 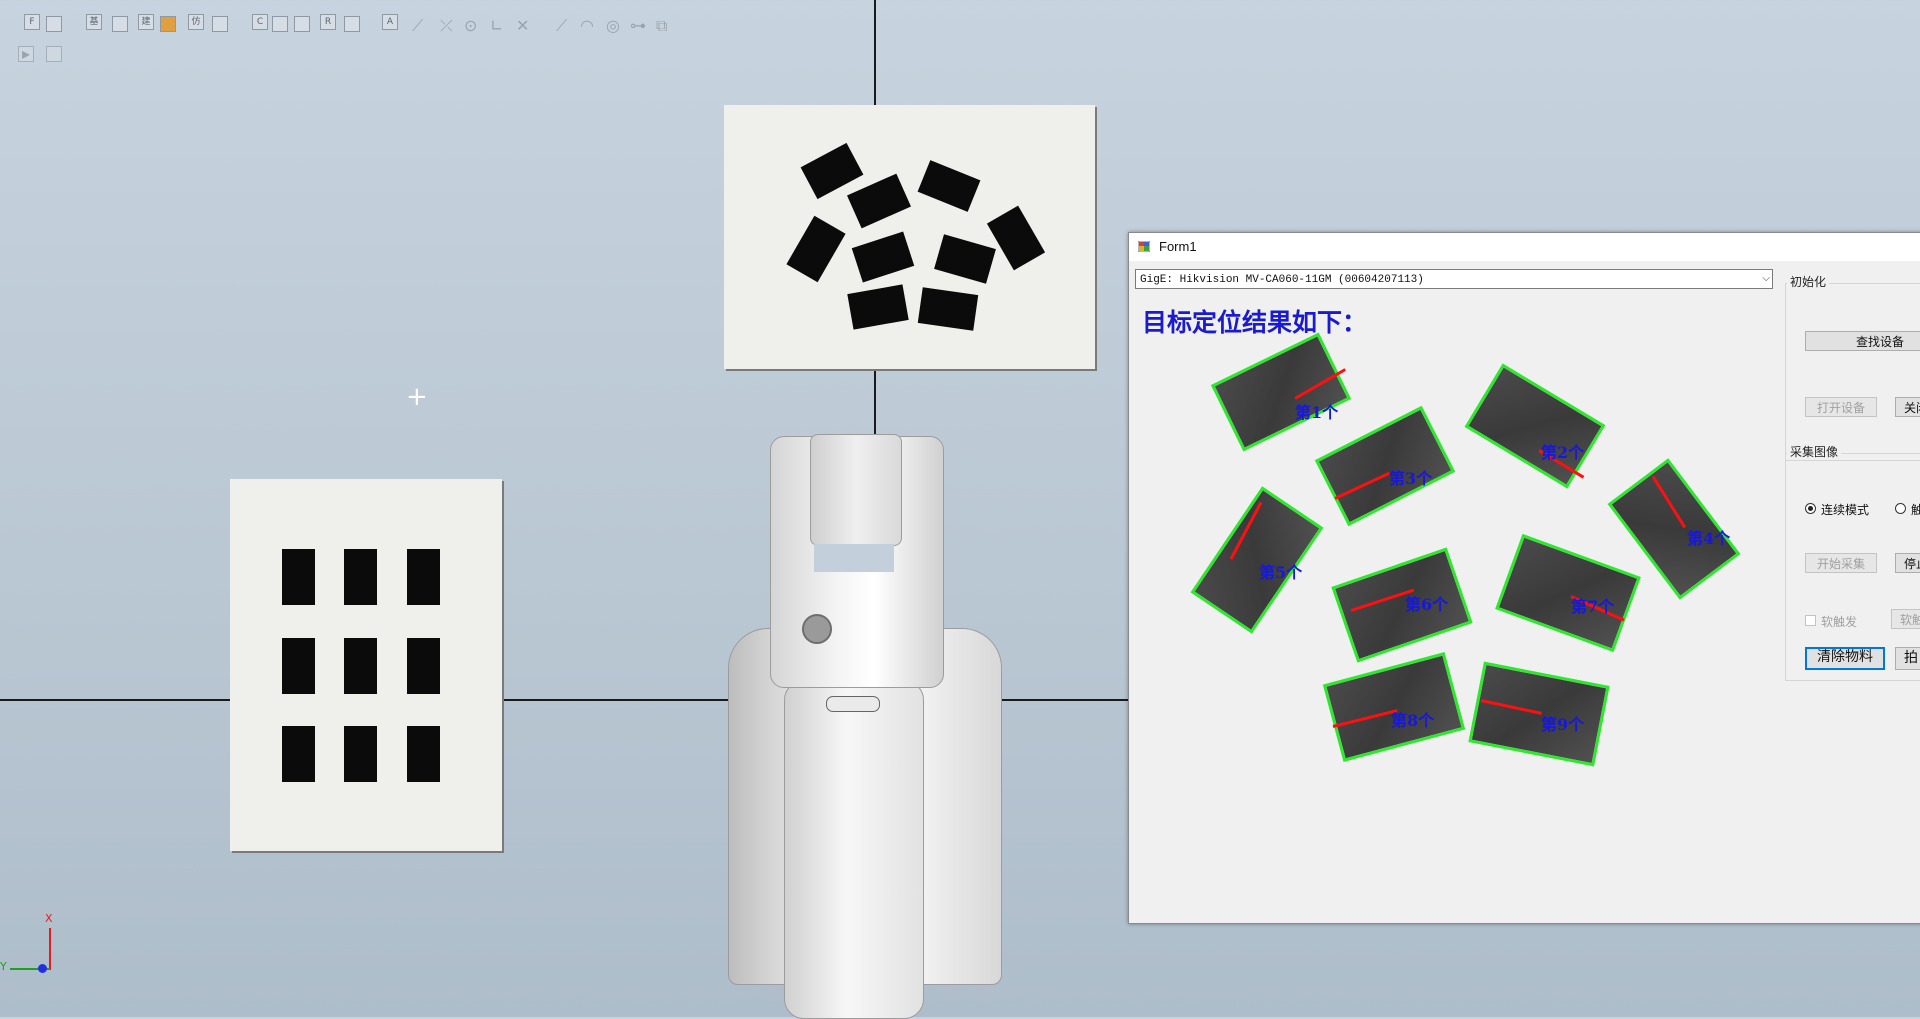 What do you see at coordinates (856, 490) in the screenshot?
I see `robot-wrist` at bounding box center [856, 490].